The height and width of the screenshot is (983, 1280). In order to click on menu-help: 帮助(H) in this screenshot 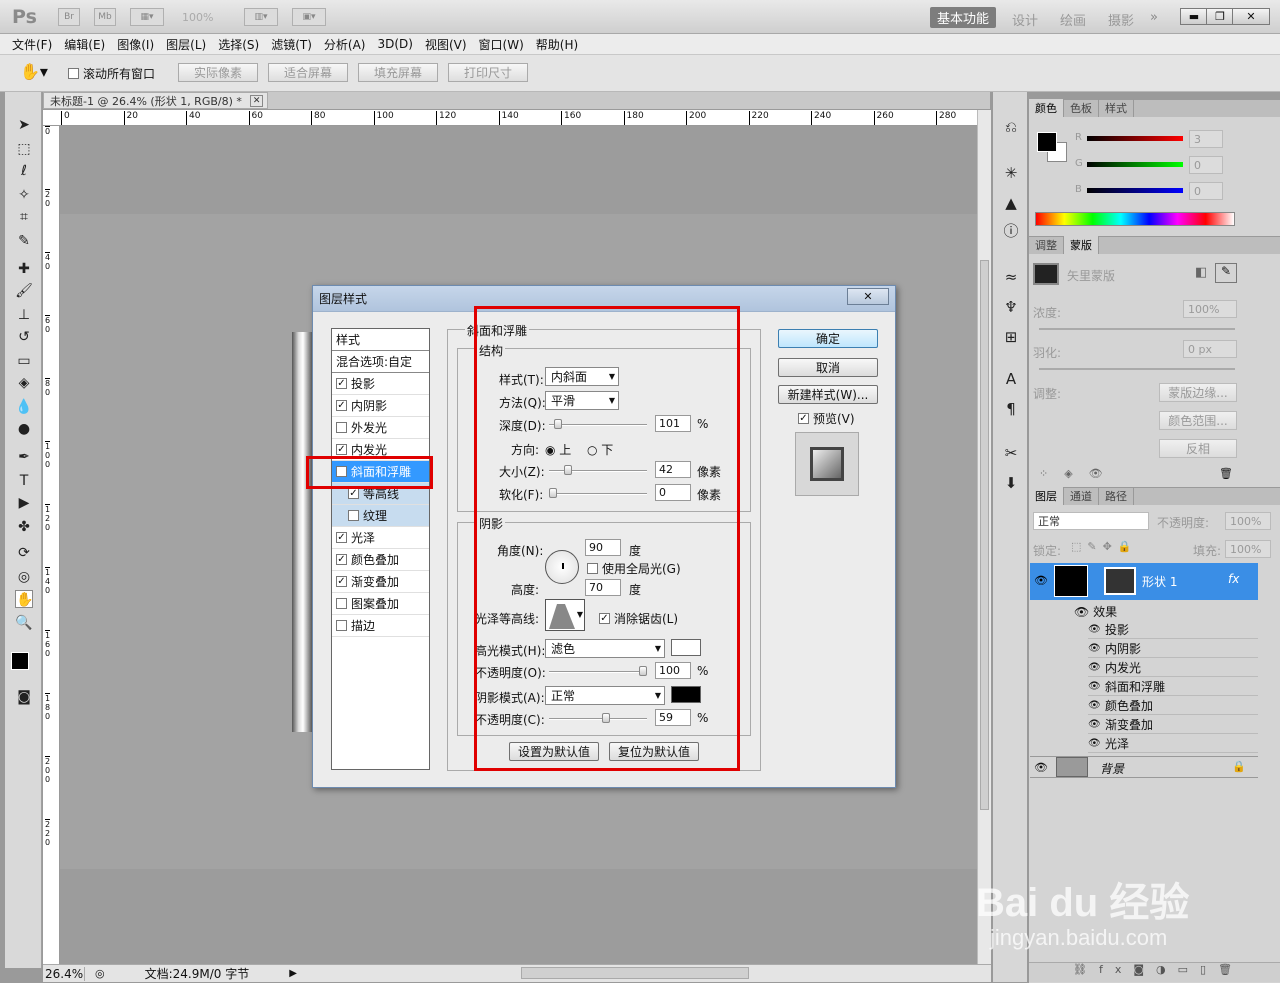, I will do `click(557, 44)`.